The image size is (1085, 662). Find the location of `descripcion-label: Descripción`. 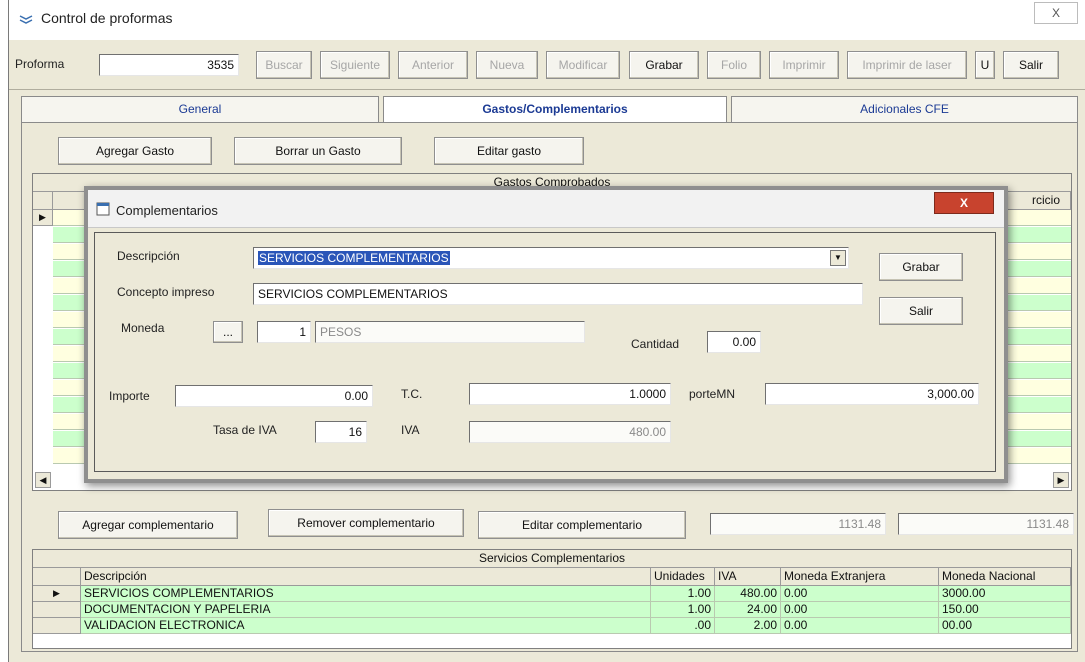

descripcion-label: Descripción is located at coordinates (148, 256).